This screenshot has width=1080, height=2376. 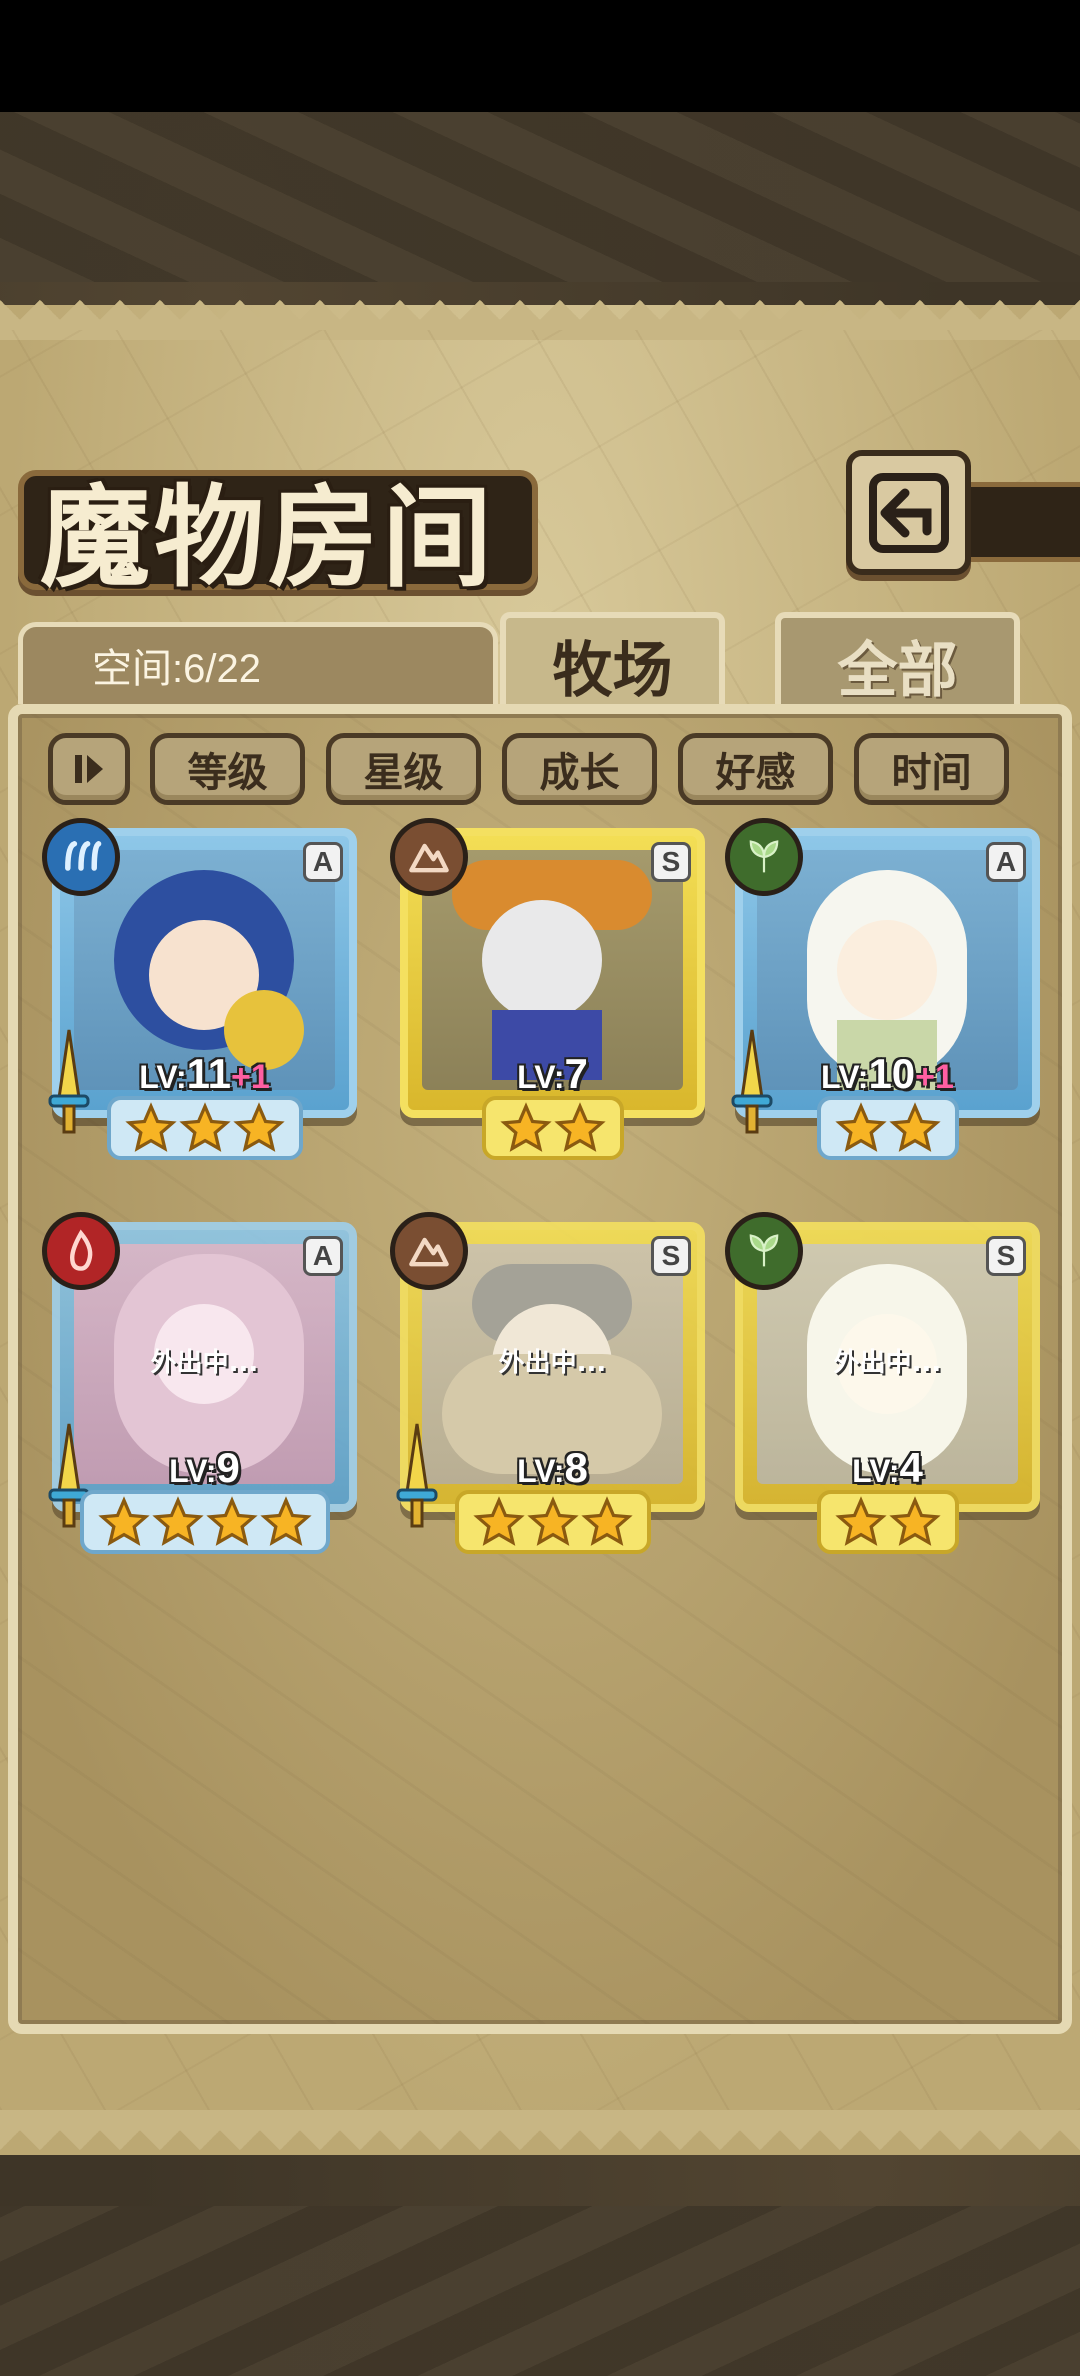 I want to click on monster-card: S 外出中... LV:8, so click(x=547, y=1383).